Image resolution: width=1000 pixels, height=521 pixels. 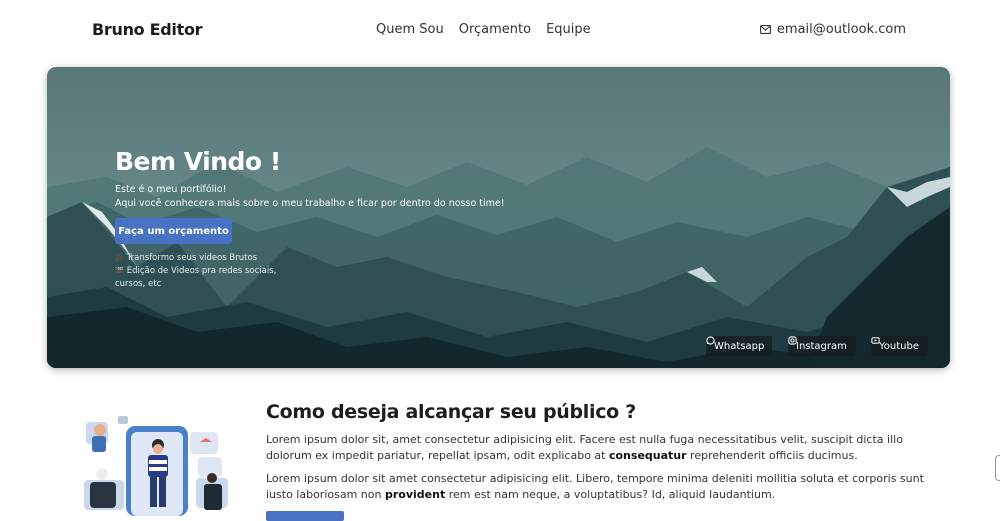 I want to click on paragraph-1-text-b: reprehenderit officiis ducimus., so click(x=772, y=455).